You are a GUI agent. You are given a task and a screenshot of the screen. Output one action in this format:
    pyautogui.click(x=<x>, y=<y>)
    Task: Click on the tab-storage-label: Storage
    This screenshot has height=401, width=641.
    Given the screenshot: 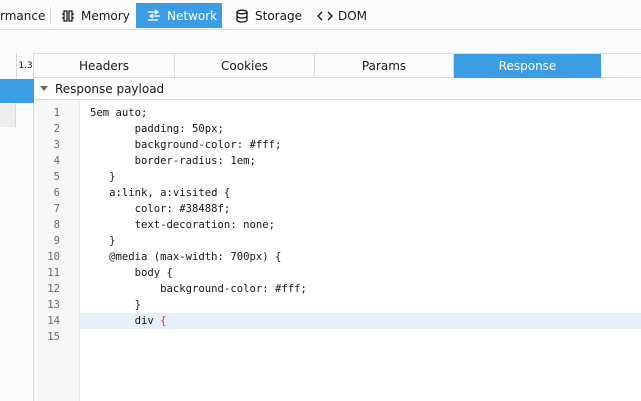 What is the action you would take?
    pyautogui.click(x=278, y=15)
    